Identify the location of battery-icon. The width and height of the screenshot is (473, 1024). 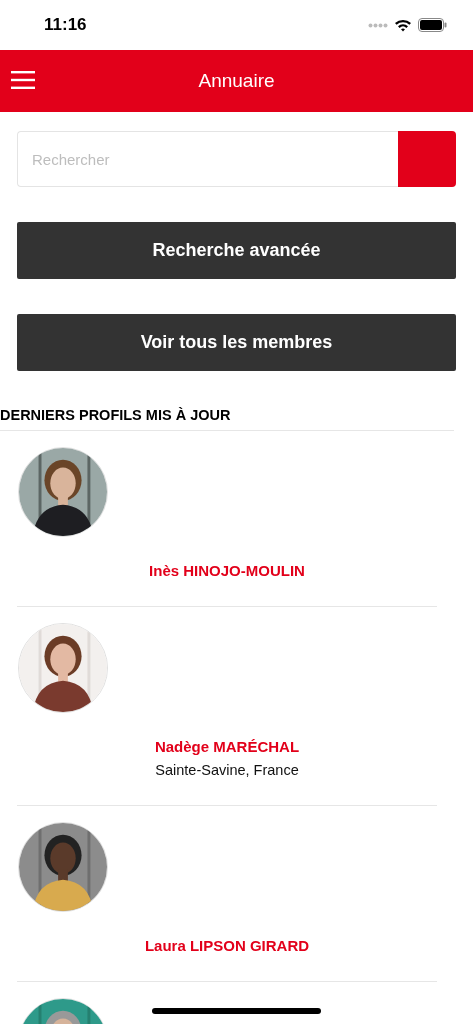
(432, 25).